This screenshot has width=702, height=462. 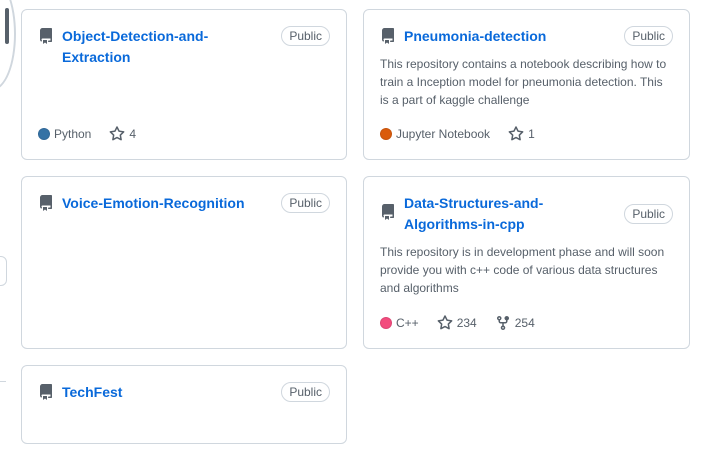 I want to click on stars-link: 234, so click(x=457, y=323).